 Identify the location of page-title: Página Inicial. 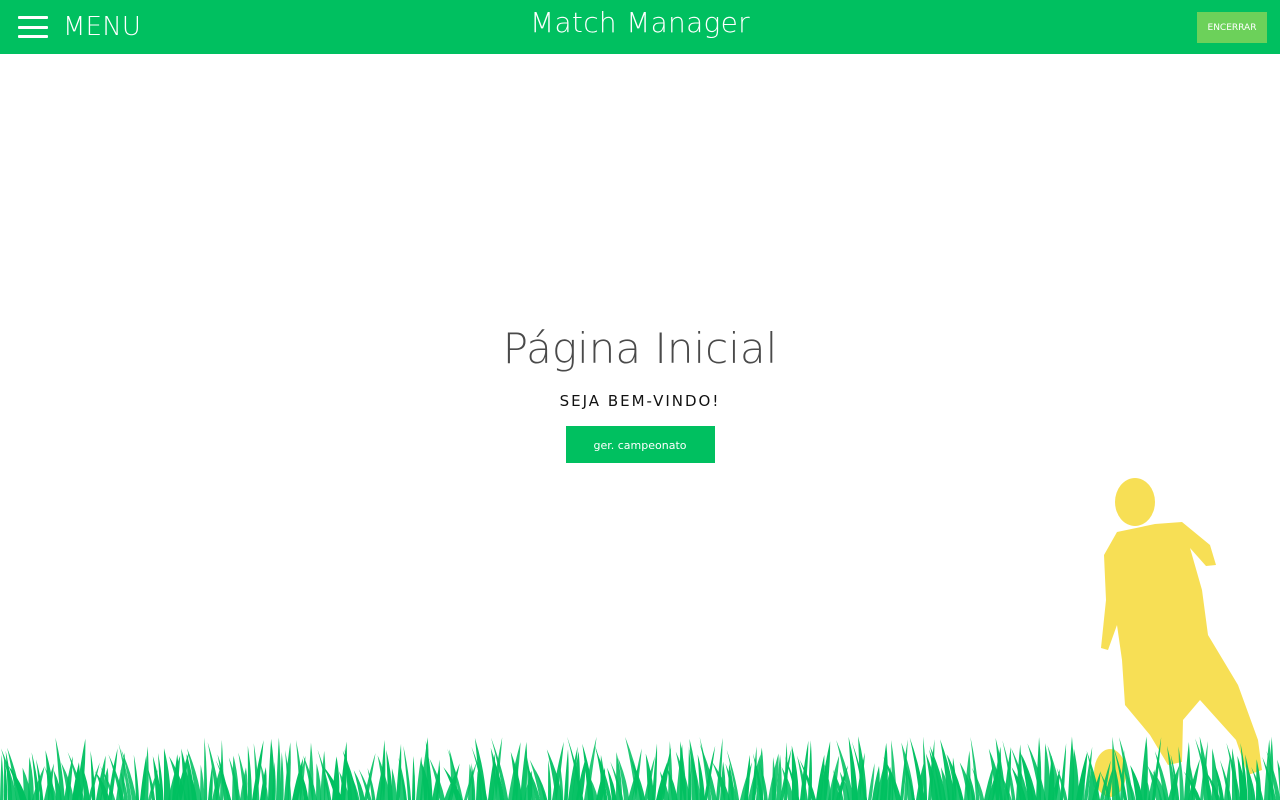
(640, 348).